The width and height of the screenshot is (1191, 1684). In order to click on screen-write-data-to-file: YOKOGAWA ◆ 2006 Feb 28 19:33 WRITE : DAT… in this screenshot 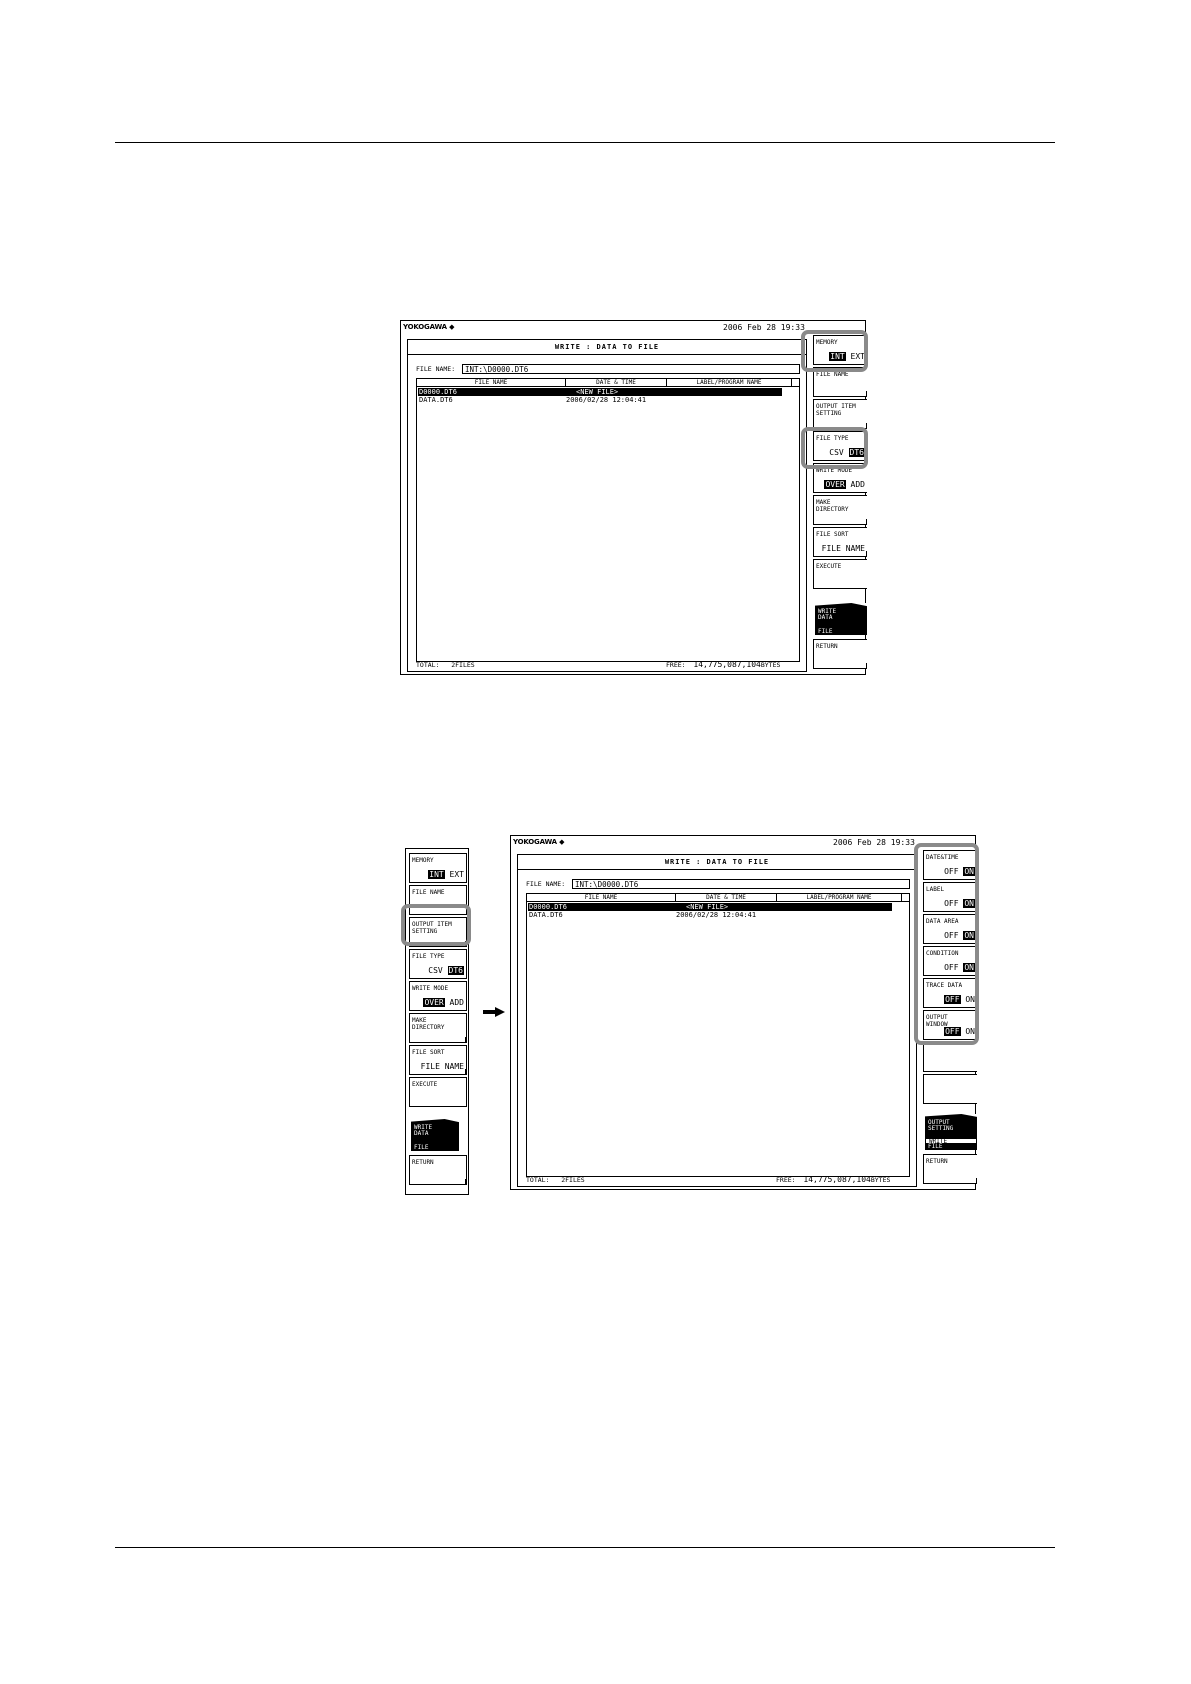, I will do `click(633, 497)`.